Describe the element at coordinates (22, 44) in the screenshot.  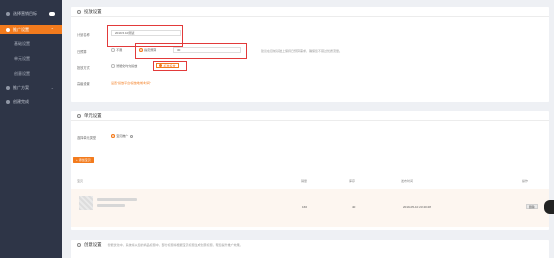
I see `sidebar-sub-basic: 基础设置` at that location.